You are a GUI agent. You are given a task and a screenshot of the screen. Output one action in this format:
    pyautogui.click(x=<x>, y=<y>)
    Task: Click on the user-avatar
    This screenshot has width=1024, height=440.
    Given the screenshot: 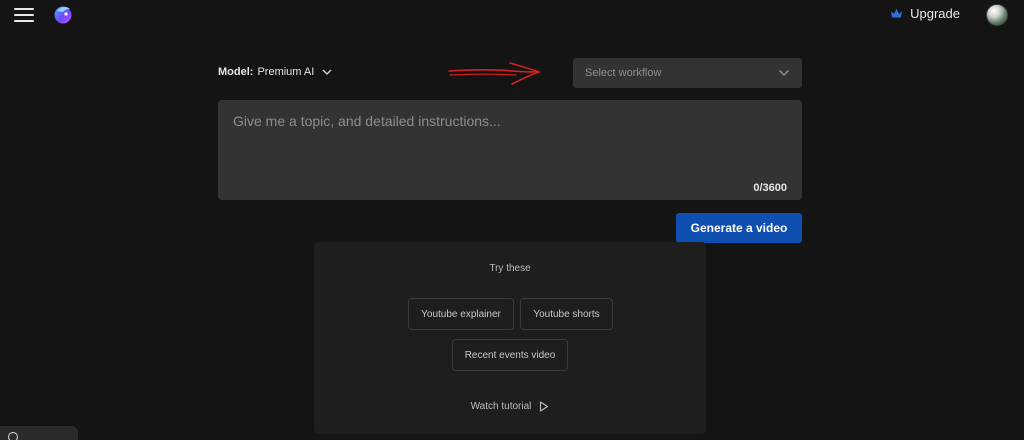 What is the action you would take?
    pyautogui.click(x=997, y=15)
    